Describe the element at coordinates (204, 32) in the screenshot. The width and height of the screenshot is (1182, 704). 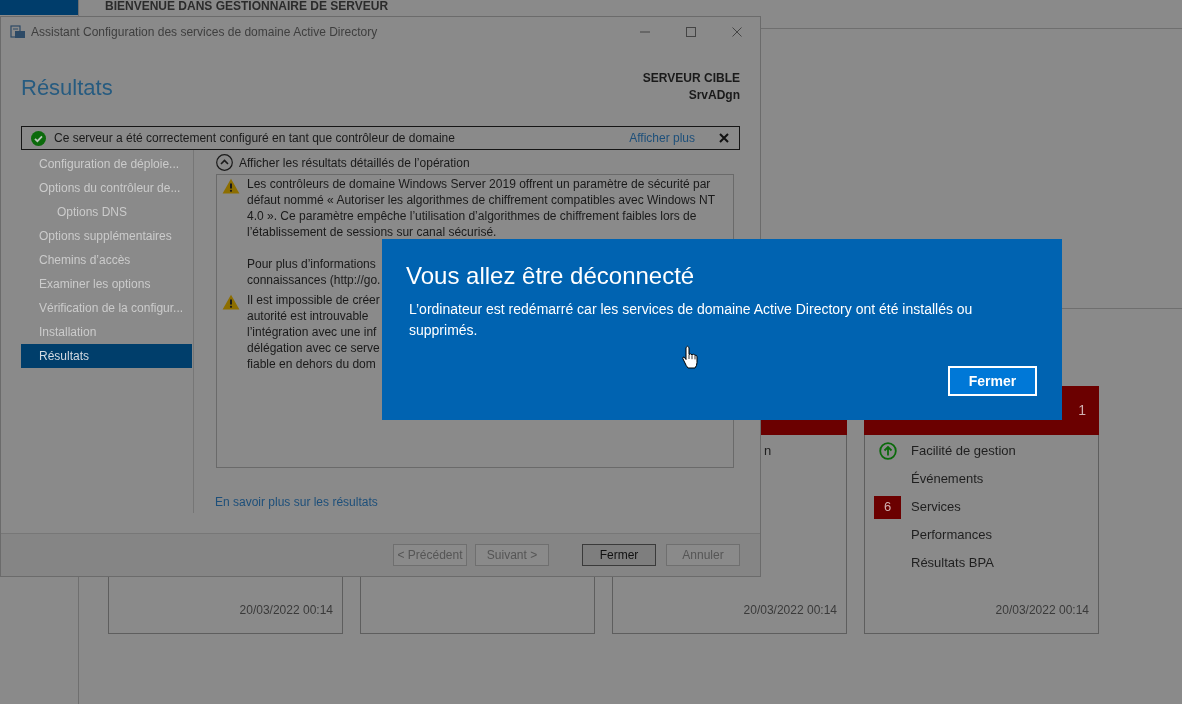
I see `window-title: Assistant Configuration des services de domaine Active Directory` at that location.